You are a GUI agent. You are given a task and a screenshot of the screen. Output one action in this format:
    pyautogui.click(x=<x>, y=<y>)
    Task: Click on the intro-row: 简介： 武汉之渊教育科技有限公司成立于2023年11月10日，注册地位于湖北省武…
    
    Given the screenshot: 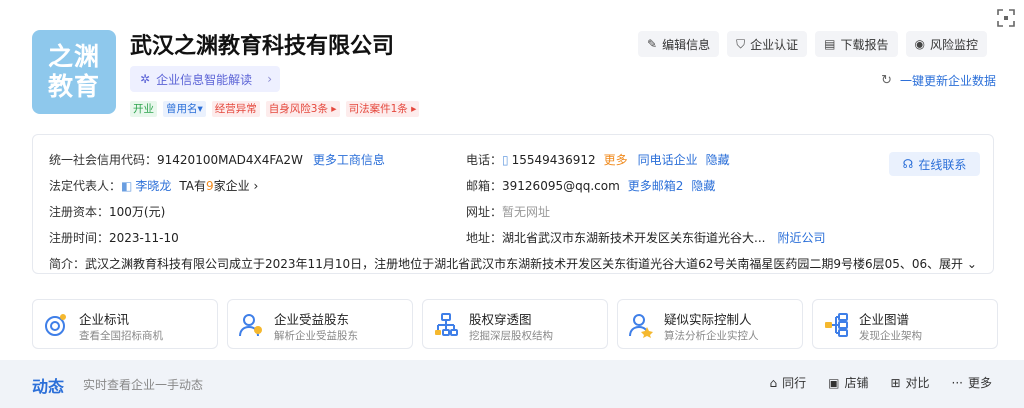 What is the action you would take?
    pyautogui.click(x=514, y=263)
    